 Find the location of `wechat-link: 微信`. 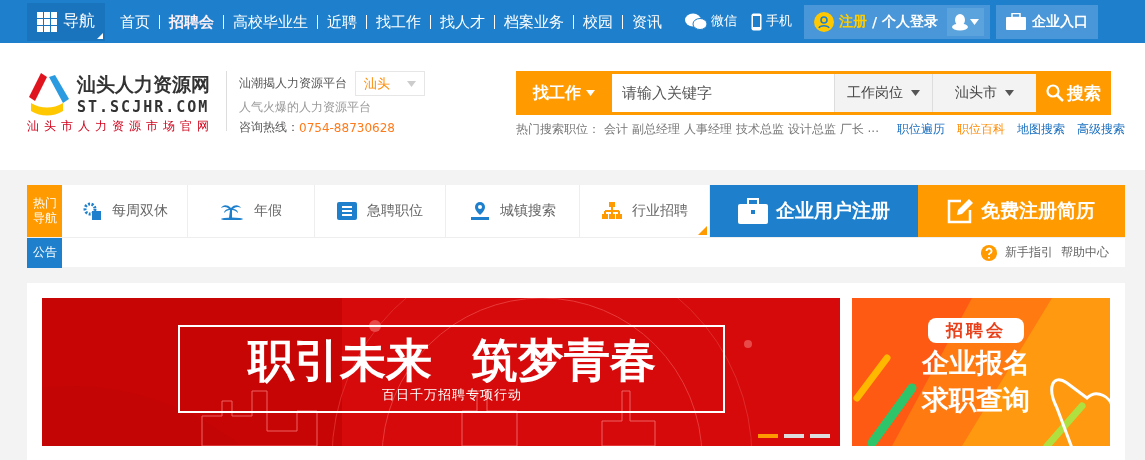

wechat-link: 微信 is located at coordinates (711, 21).